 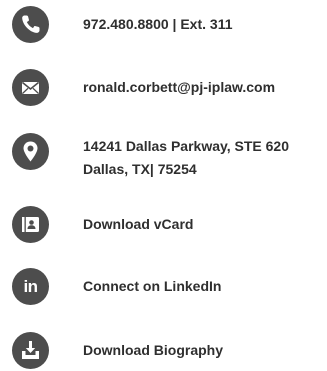 I want to click on linkedin-icon: in, so click(x=30, y=286).